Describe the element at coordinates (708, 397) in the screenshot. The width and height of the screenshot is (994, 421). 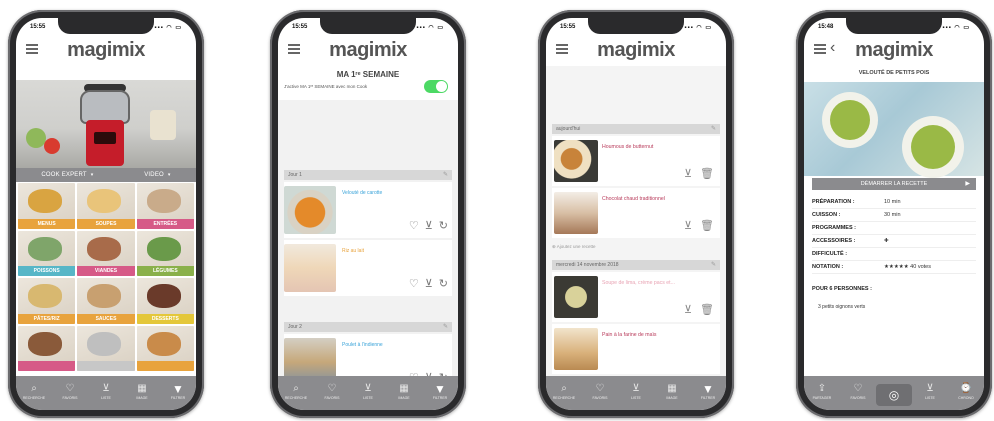
I see `nav-label: FILTRER` at that location.